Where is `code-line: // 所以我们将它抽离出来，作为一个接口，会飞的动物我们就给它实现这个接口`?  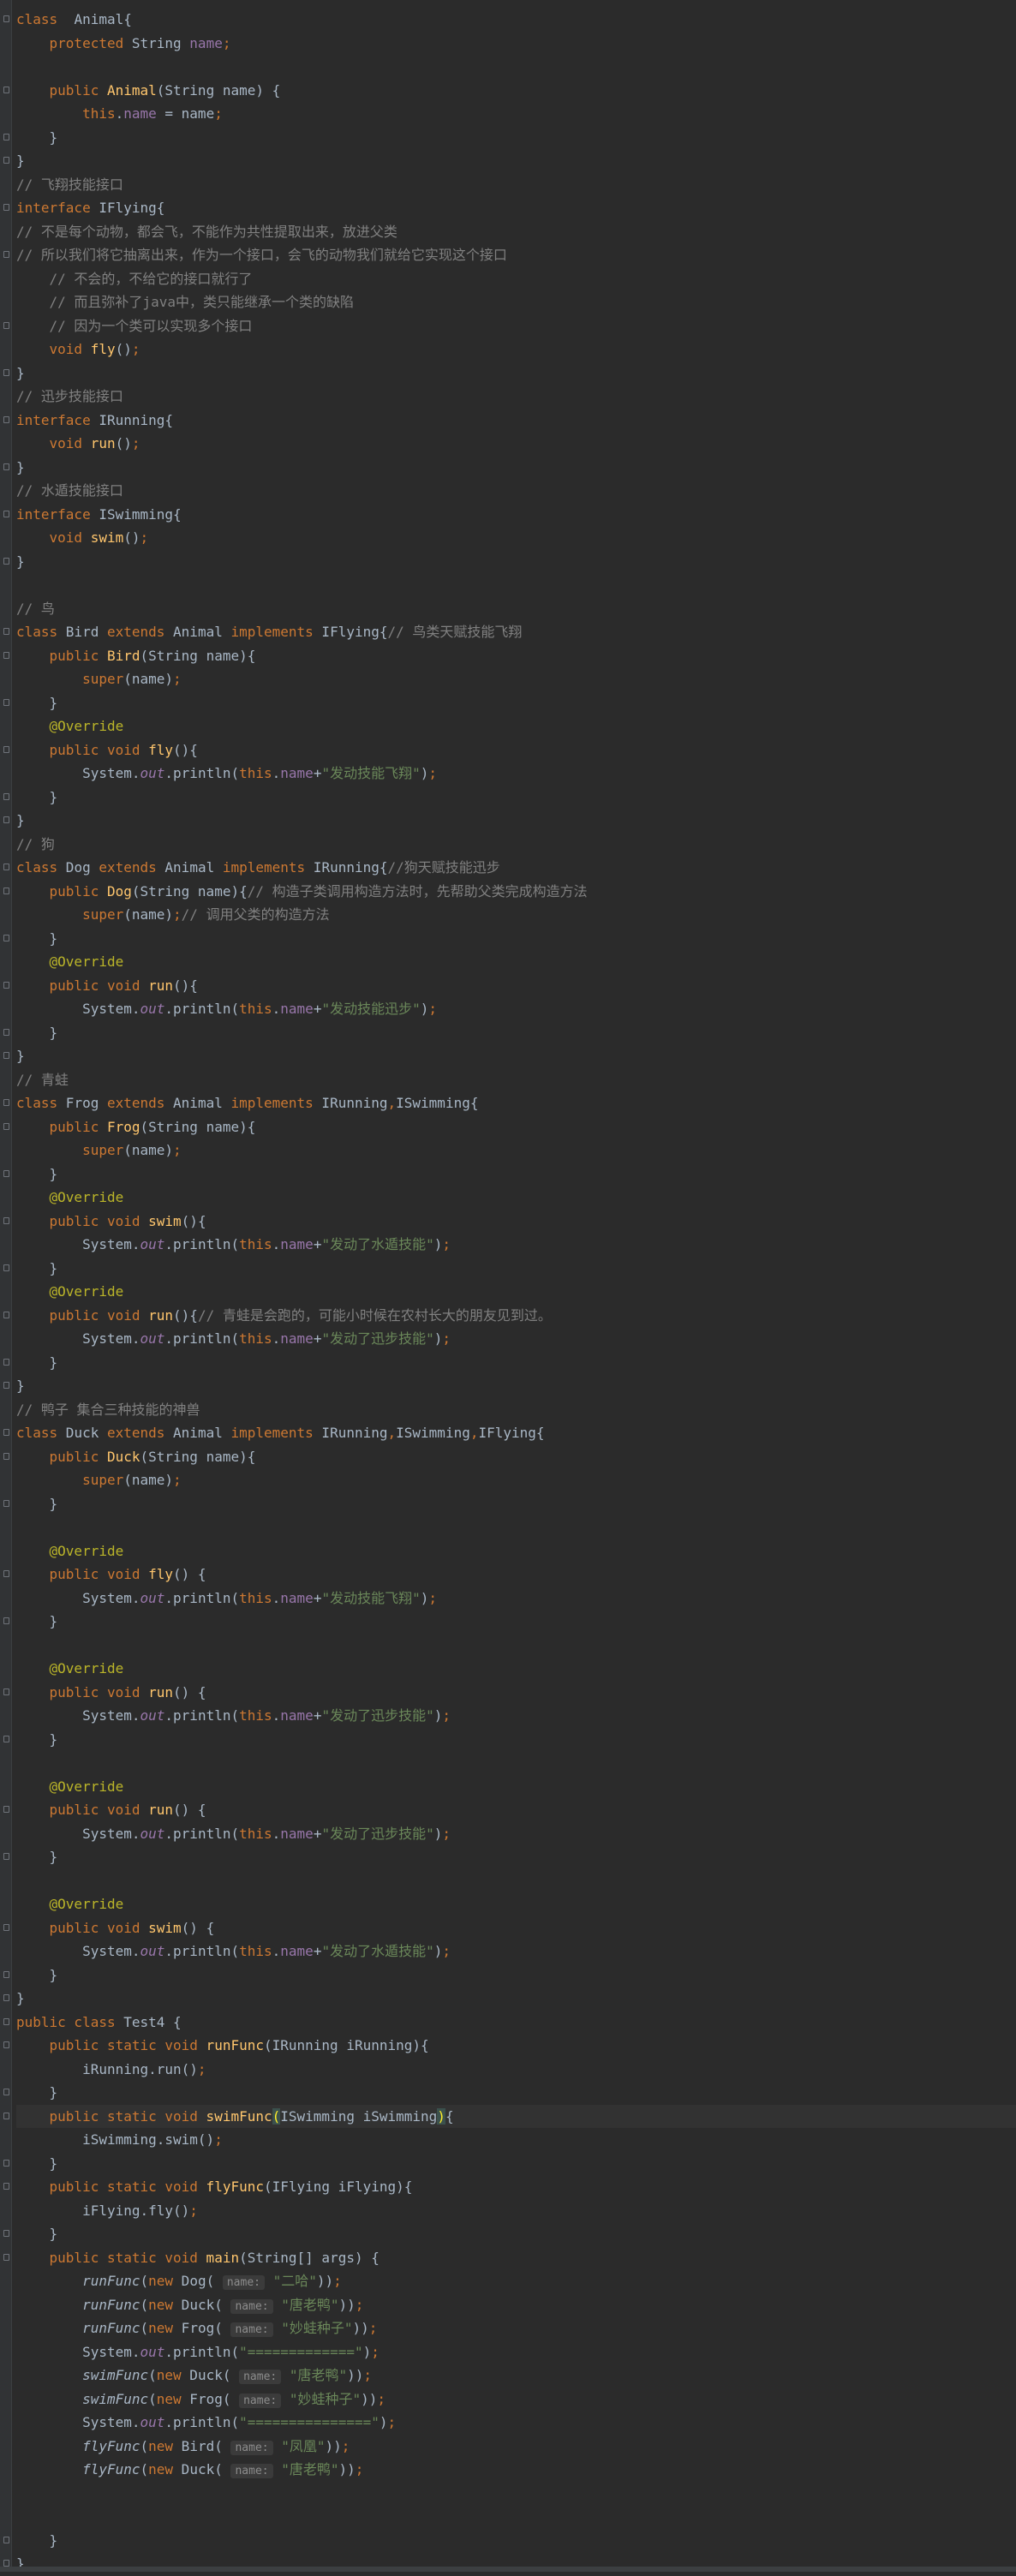 code-line: // 所以我们将它抽离出来，作为一个接口，会飞的动物我们就给它实现这个接口 is located at coordinates (509, 255).